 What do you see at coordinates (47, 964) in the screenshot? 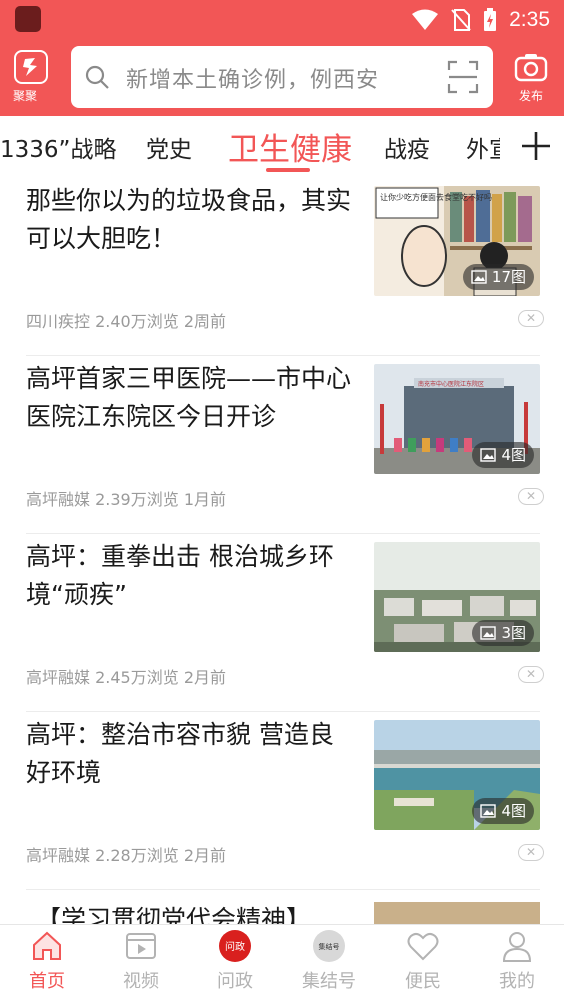
I see `nav-home: 首页` at bounding box center [47, 964].